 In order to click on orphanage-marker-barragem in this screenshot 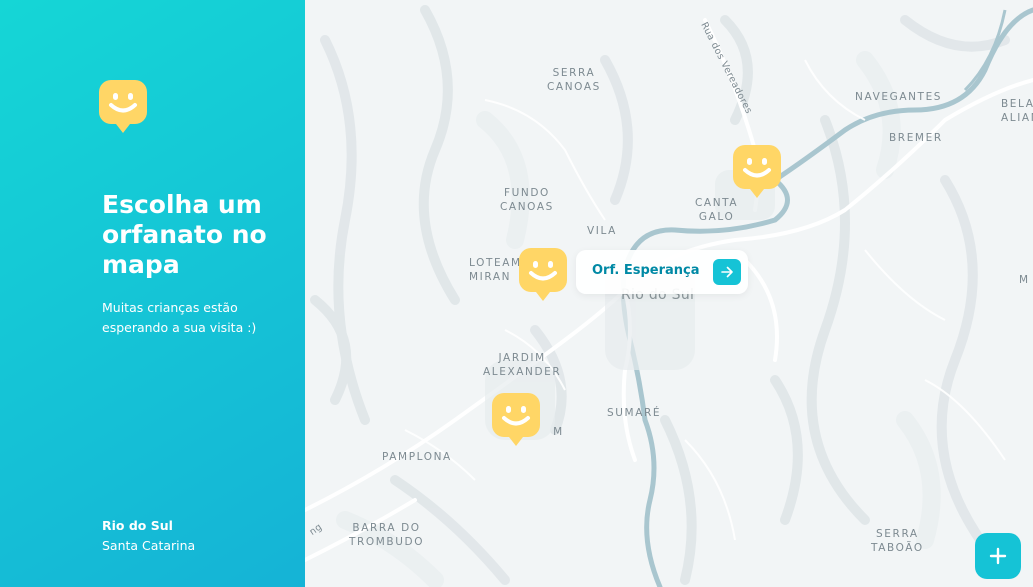, I will do `click(516, 420)`.